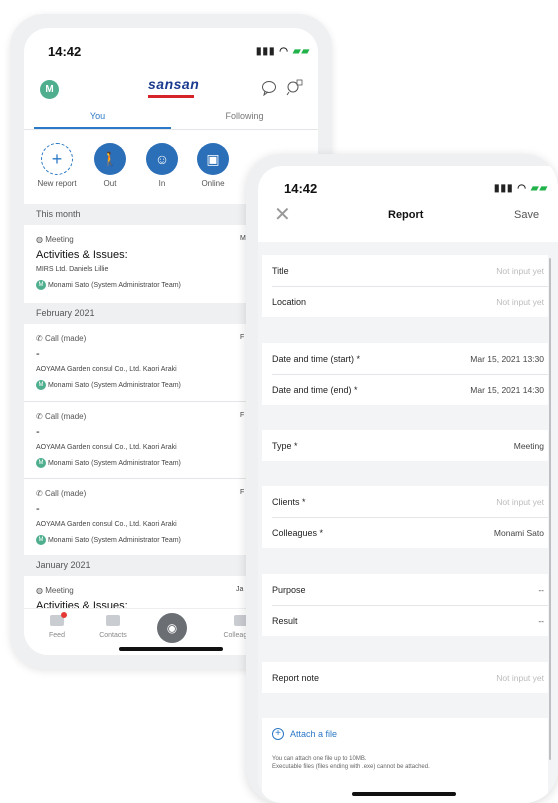 This screenshot has width=558, height=803. I want to click on field-location: Location Not input yet, so click(405, 301).